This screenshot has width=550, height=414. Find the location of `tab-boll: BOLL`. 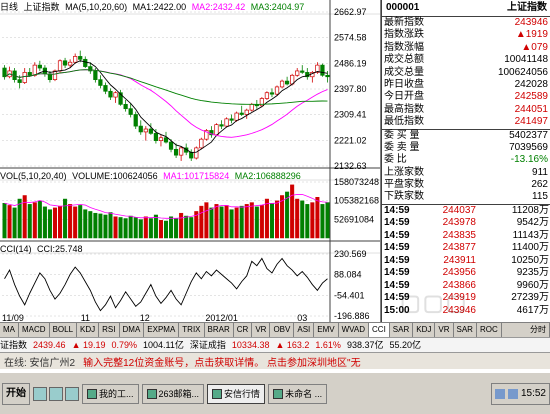

tab-boll: BOLL is located at coordinates (64, 330).